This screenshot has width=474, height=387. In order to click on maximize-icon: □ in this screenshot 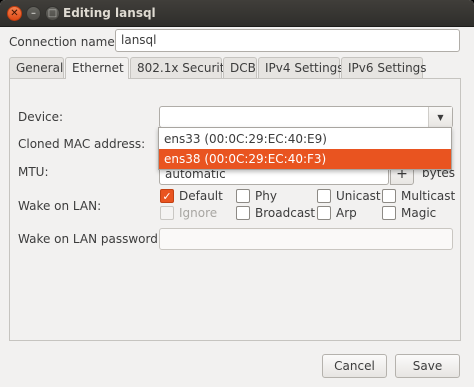, I will do `click(52, 13)`.